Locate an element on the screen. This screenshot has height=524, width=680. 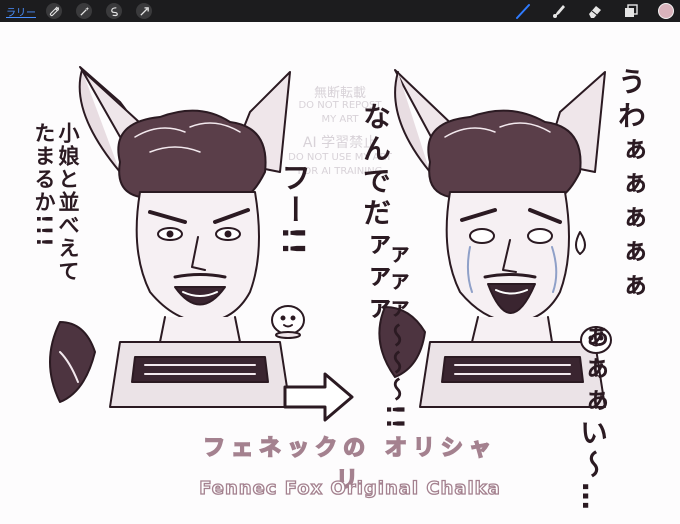
top-toolbar: ラリー is located at coordinates (340, 11).